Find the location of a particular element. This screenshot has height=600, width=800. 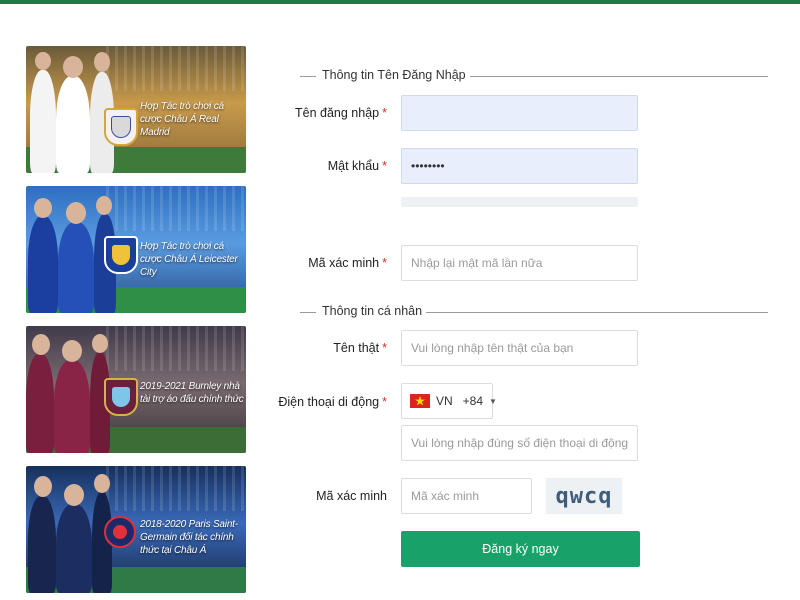

country-code: VN is located at coordinates (444, 401).